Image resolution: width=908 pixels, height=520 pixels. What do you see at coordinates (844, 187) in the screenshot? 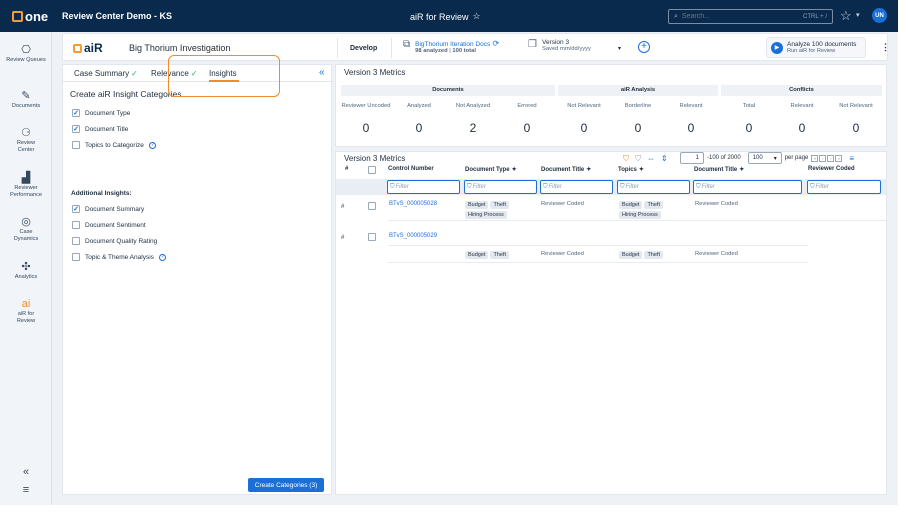
I see `filter-reviewer-coded: ⛉ Filter` at bounding box center [844, 187].